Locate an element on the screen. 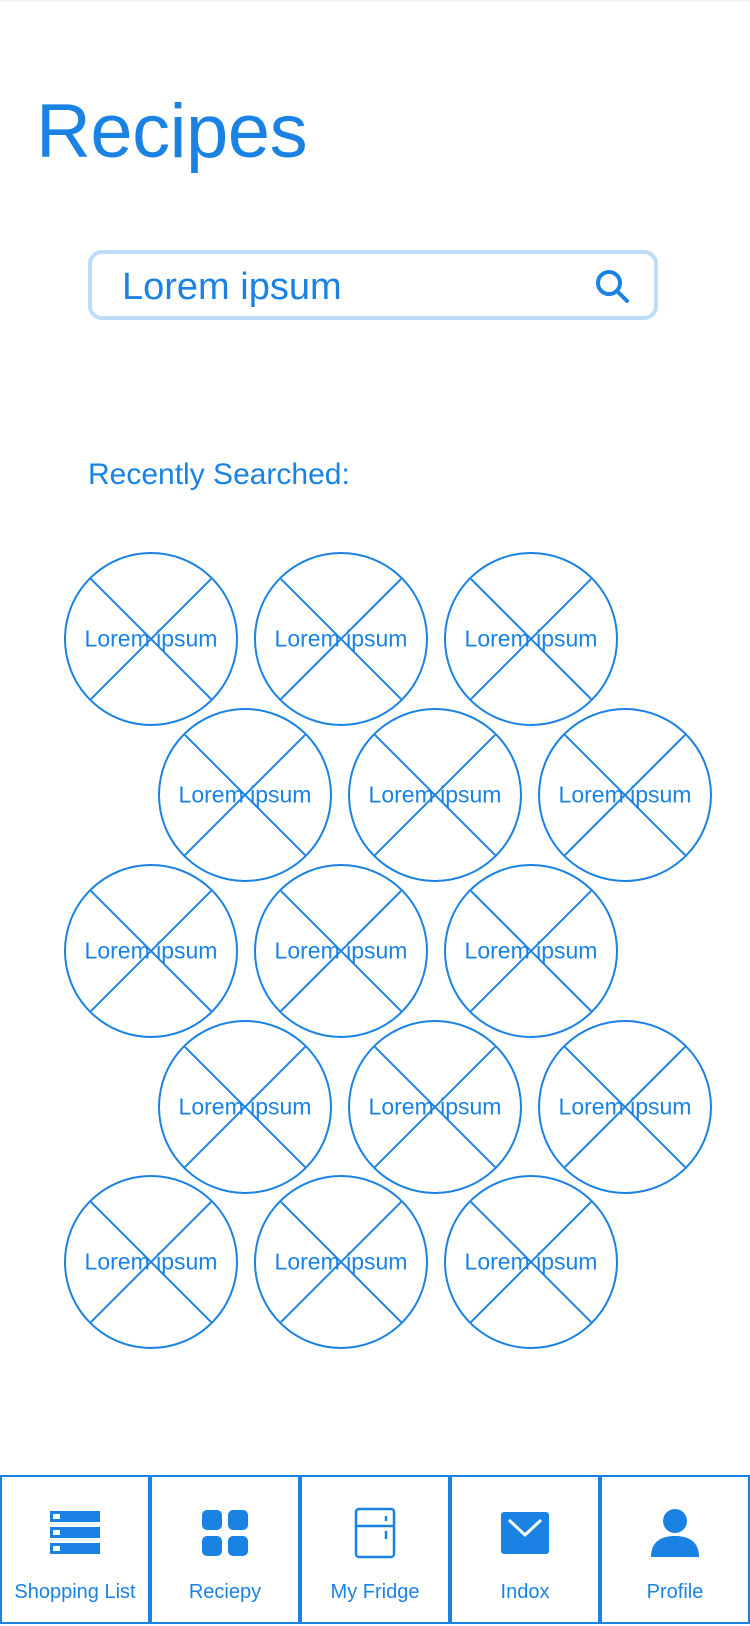 The height and width of the screenshot is (1626, 750). status-bar-divider is located at coordinates (375, 1).